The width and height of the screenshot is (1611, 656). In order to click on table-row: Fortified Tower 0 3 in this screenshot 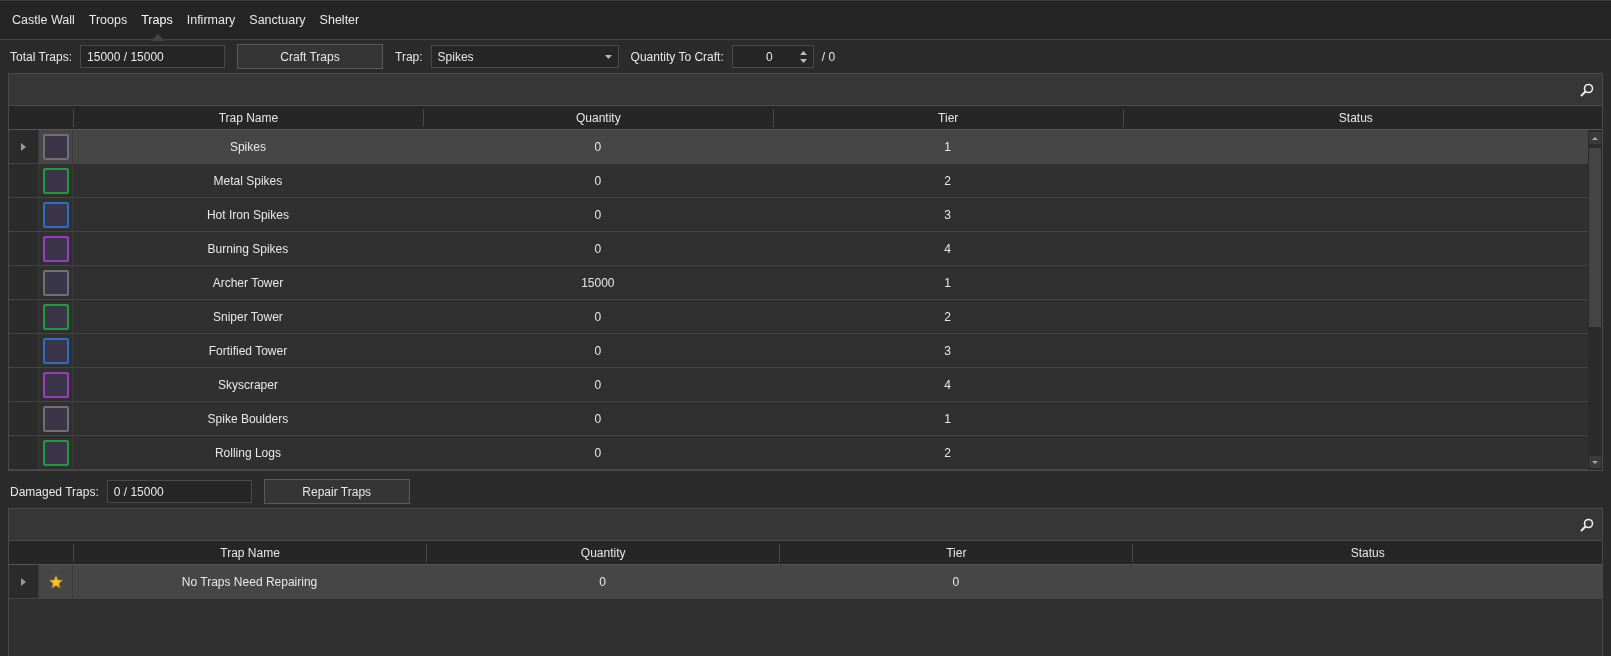, I will do `click(798, 351)`.